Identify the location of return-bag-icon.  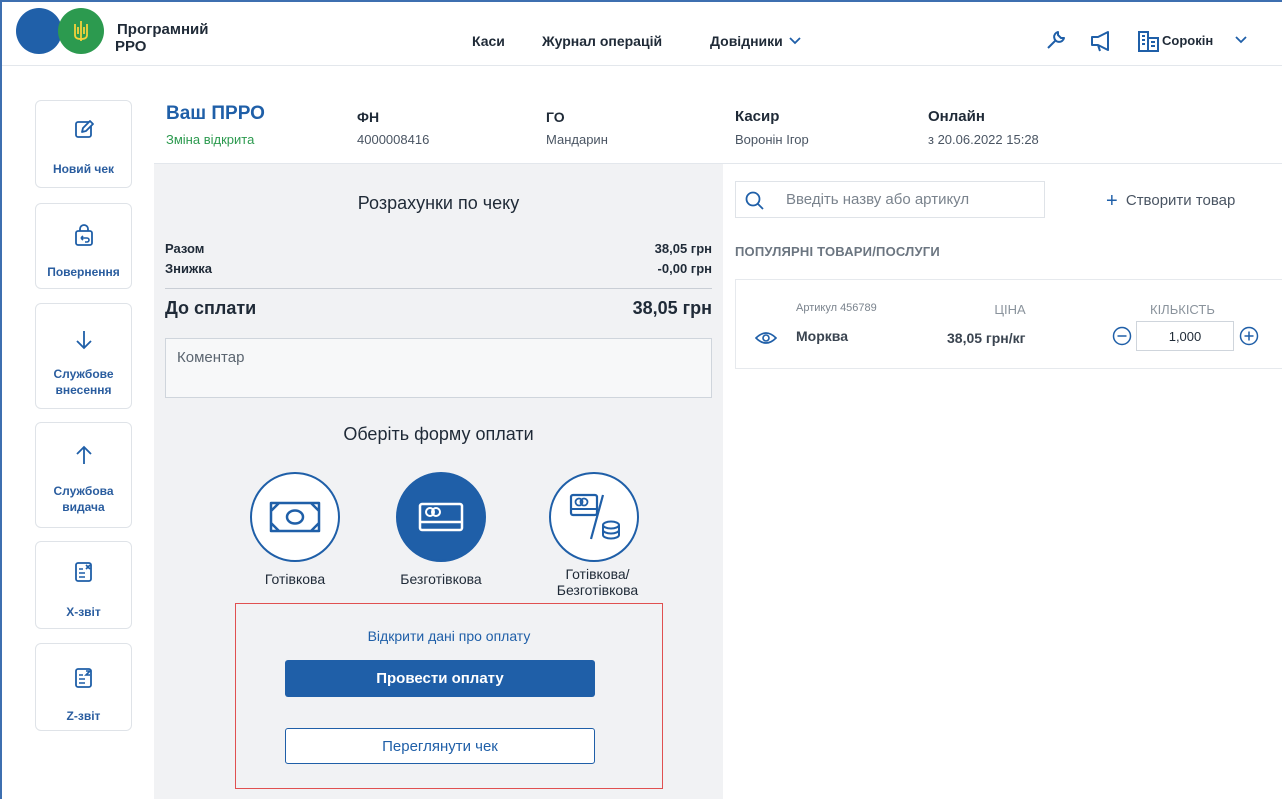
(83, 235).